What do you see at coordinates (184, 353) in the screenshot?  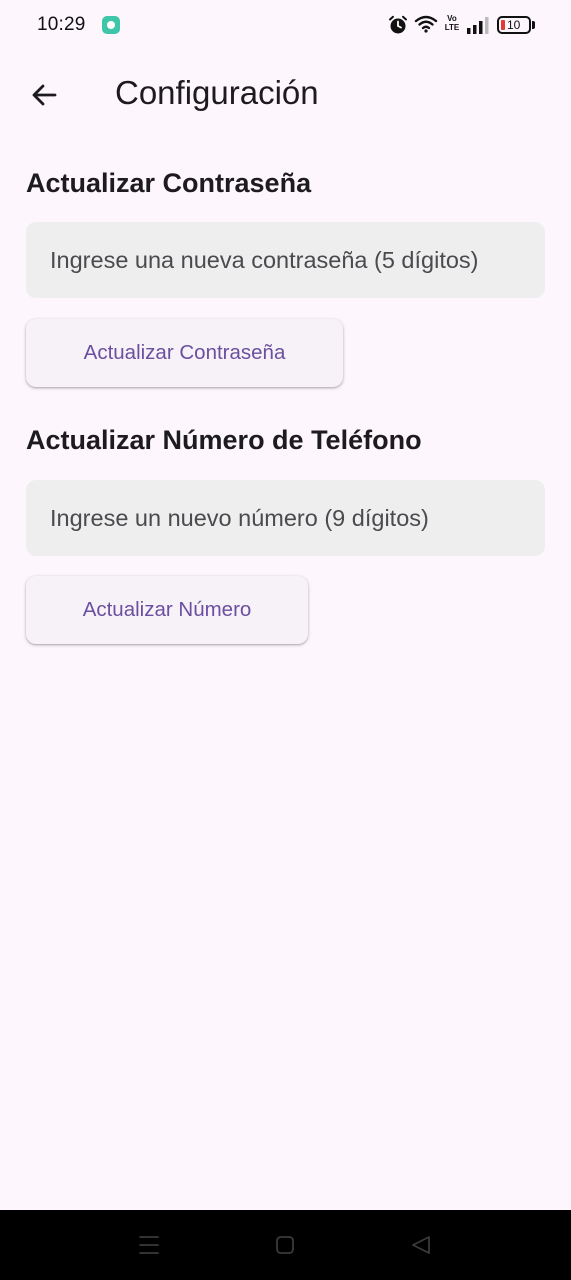 I see `update-password-button: Actualizar Contraseña` at bounding box center [184, 353].